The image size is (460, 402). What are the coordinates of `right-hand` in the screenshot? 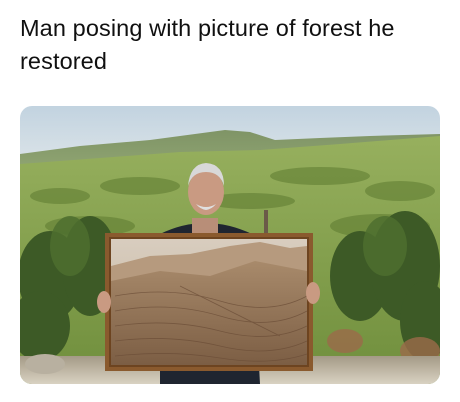 It's located at (313, 293).